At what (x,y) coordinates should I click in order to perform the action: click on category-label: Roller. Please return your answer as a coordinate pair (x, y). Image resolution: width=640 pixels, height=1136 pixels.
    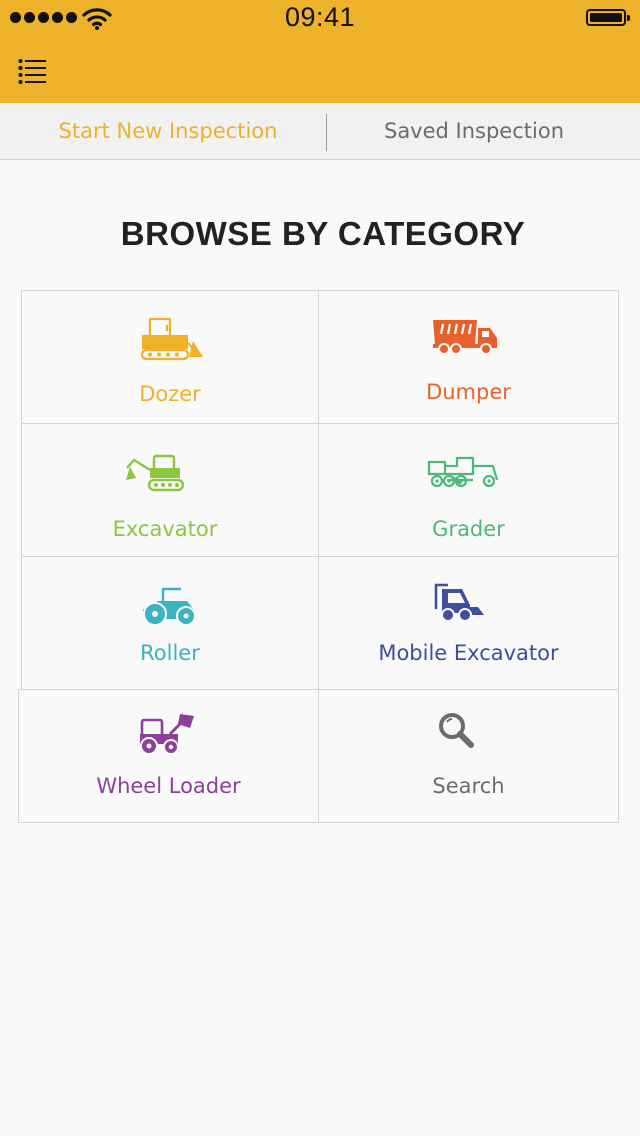
    Looking at the image, I should click on (170, 653).